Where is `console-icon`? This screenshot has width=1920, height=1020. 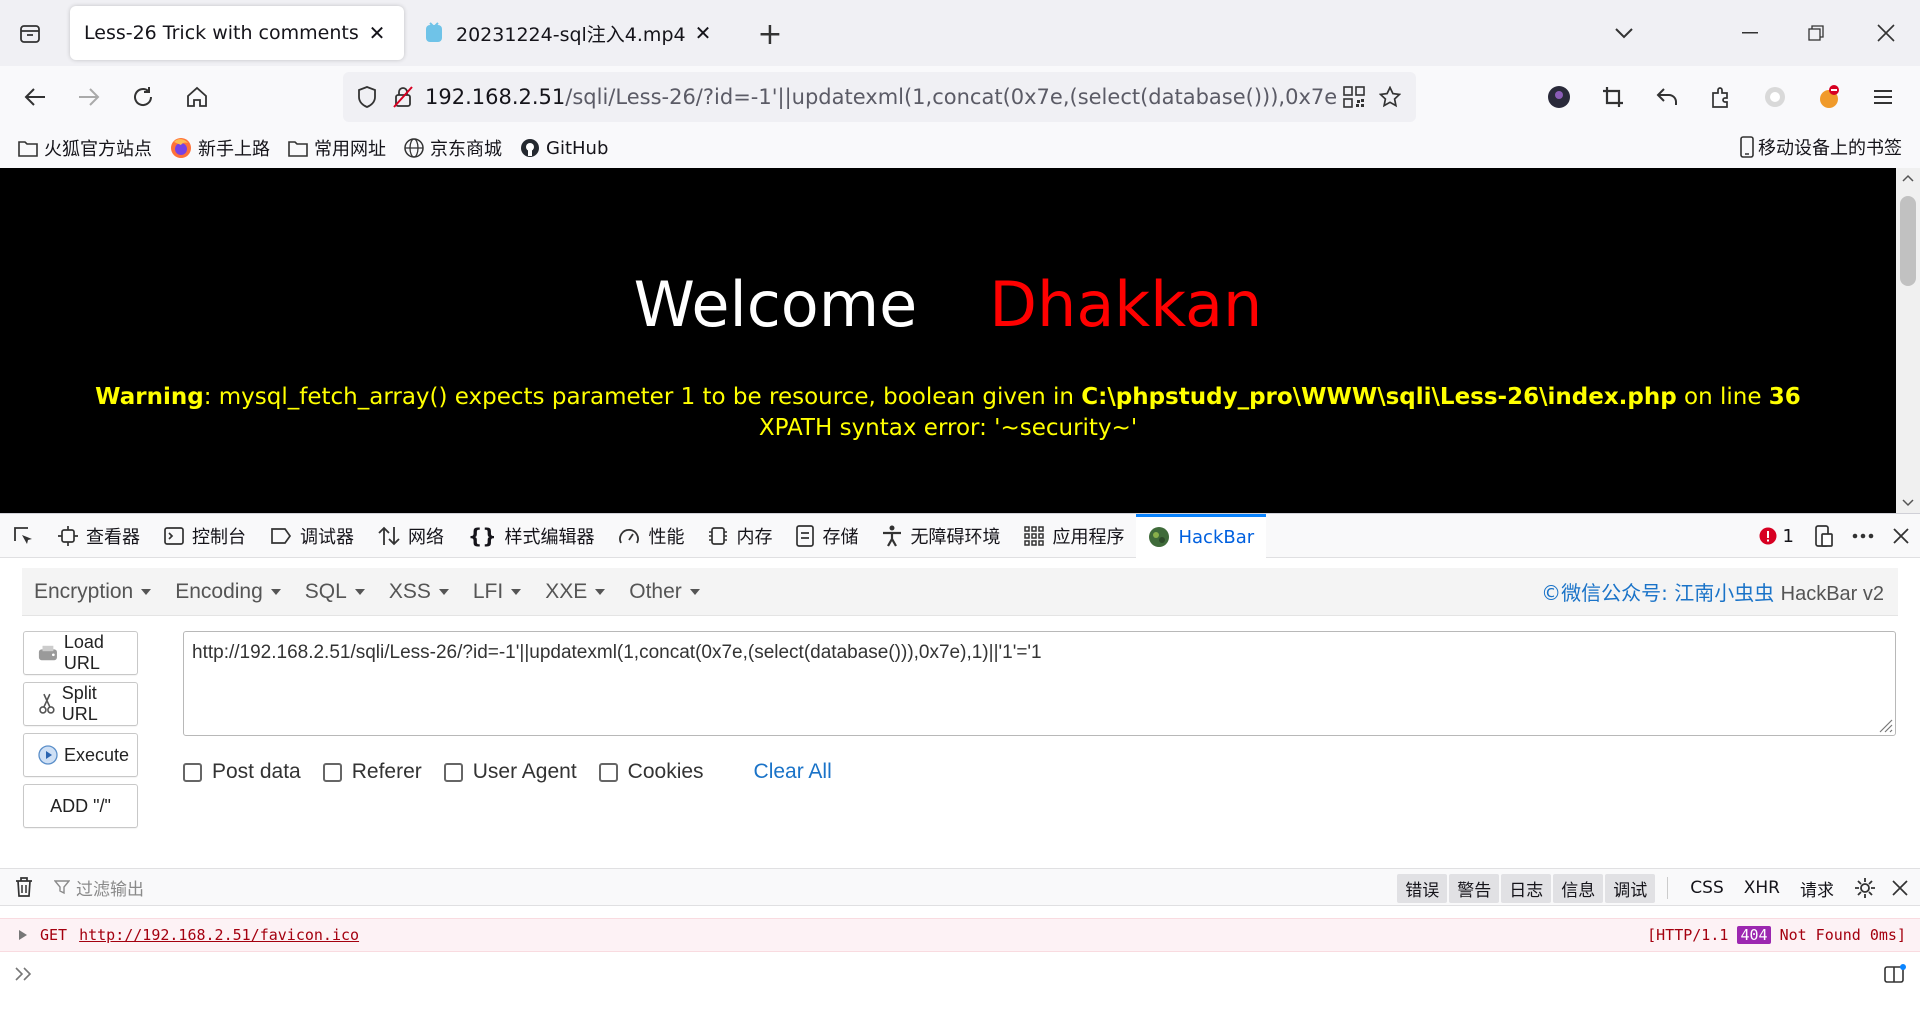 console-icon is located at coordinates (174, 535).